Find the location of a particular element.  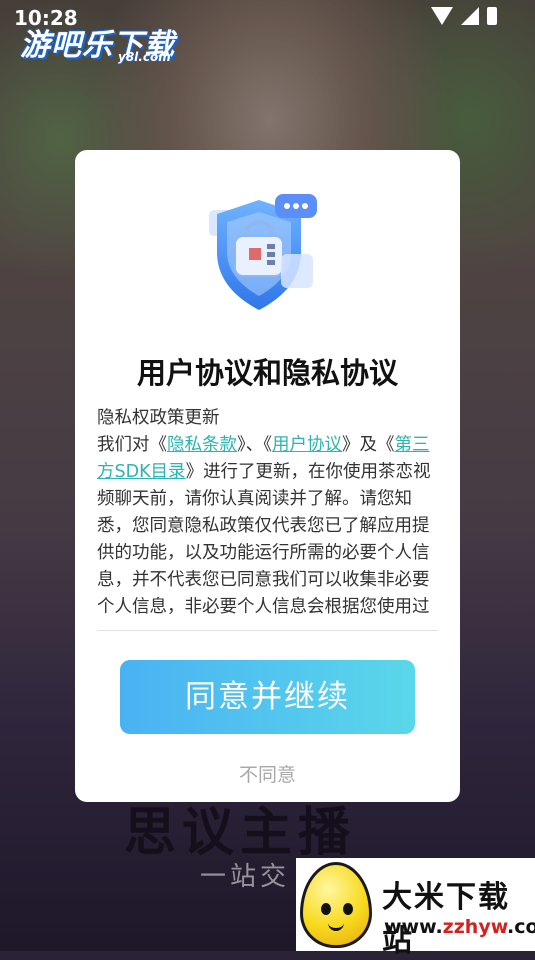

watermark-site-url: www.zzhyw.com is located at coordinates (459, 927).